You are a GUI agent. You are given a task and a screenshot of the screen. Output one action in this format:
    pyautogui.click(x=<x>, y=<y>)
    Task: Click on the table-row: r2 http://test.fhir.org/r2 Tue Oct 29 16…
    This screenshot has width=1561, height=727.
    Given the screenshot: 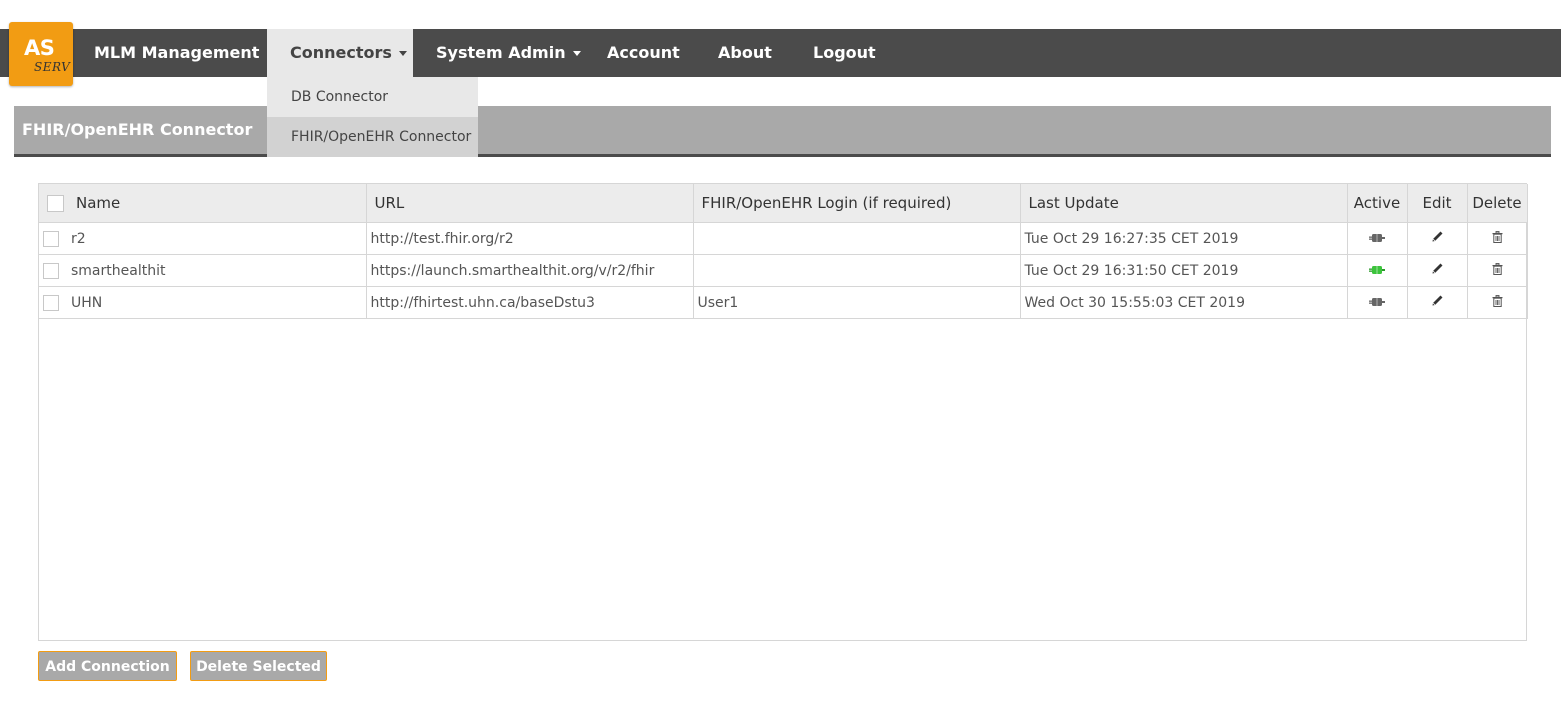 What is the action you would take?
    pyautogui.click(x=783, y=238)
    